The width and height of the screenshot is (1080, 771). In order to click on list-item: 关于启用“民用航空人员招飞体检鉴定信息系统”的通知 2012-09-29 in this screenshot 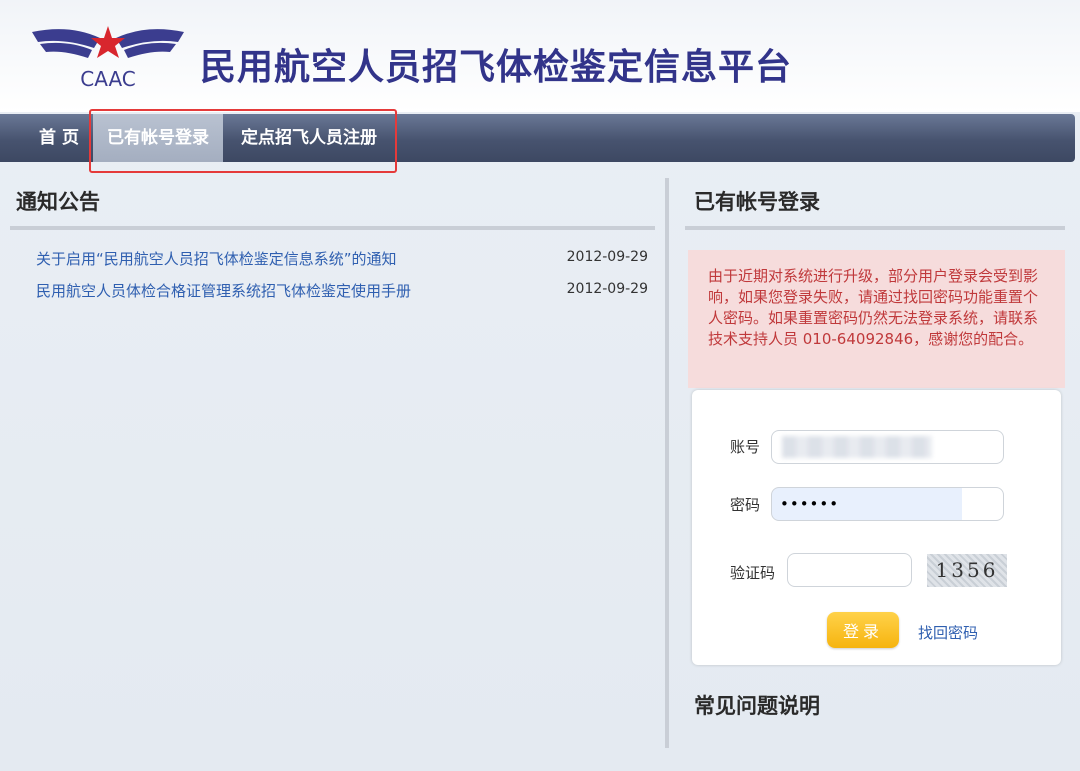, I will do `click(343, 264)`.